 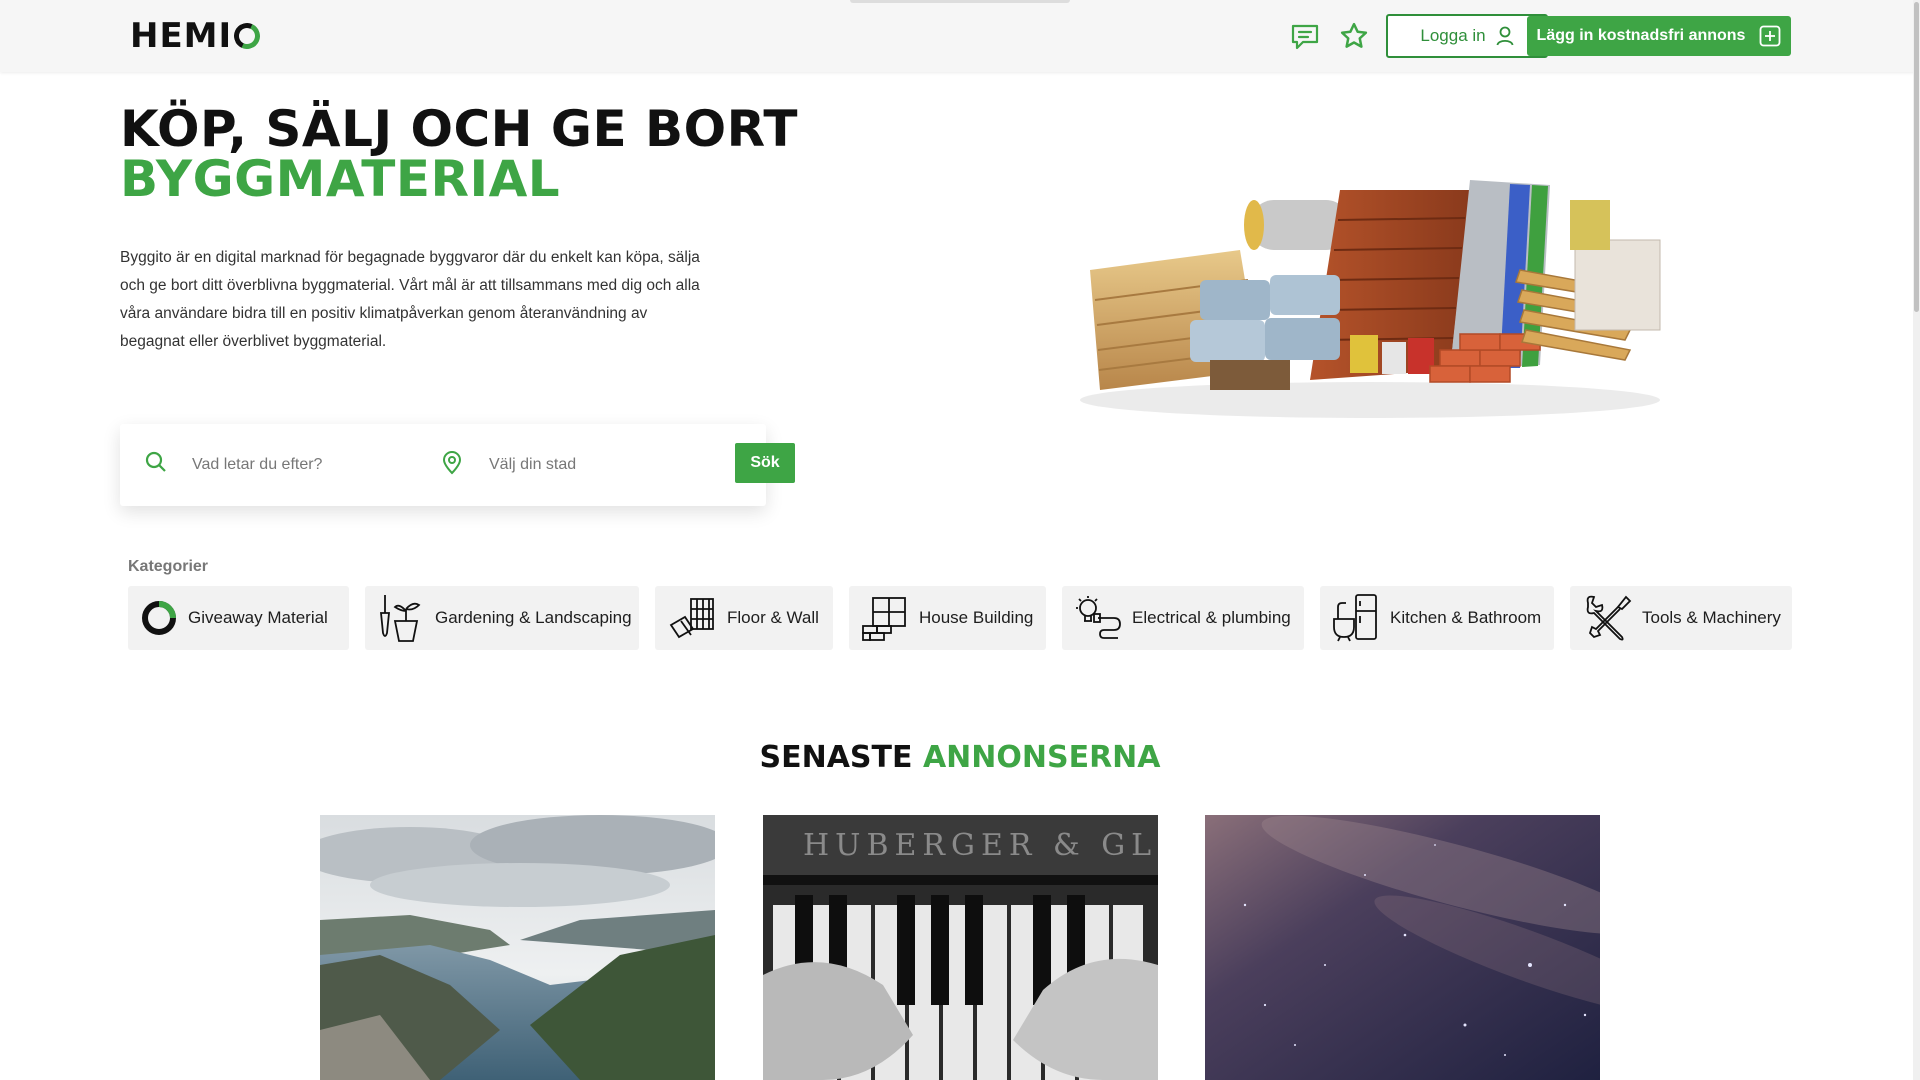 What do you see at coordinates (1609, 618) in the screenshot?
I see `tools-machinery-icon` at bounding box center [1609, 618].